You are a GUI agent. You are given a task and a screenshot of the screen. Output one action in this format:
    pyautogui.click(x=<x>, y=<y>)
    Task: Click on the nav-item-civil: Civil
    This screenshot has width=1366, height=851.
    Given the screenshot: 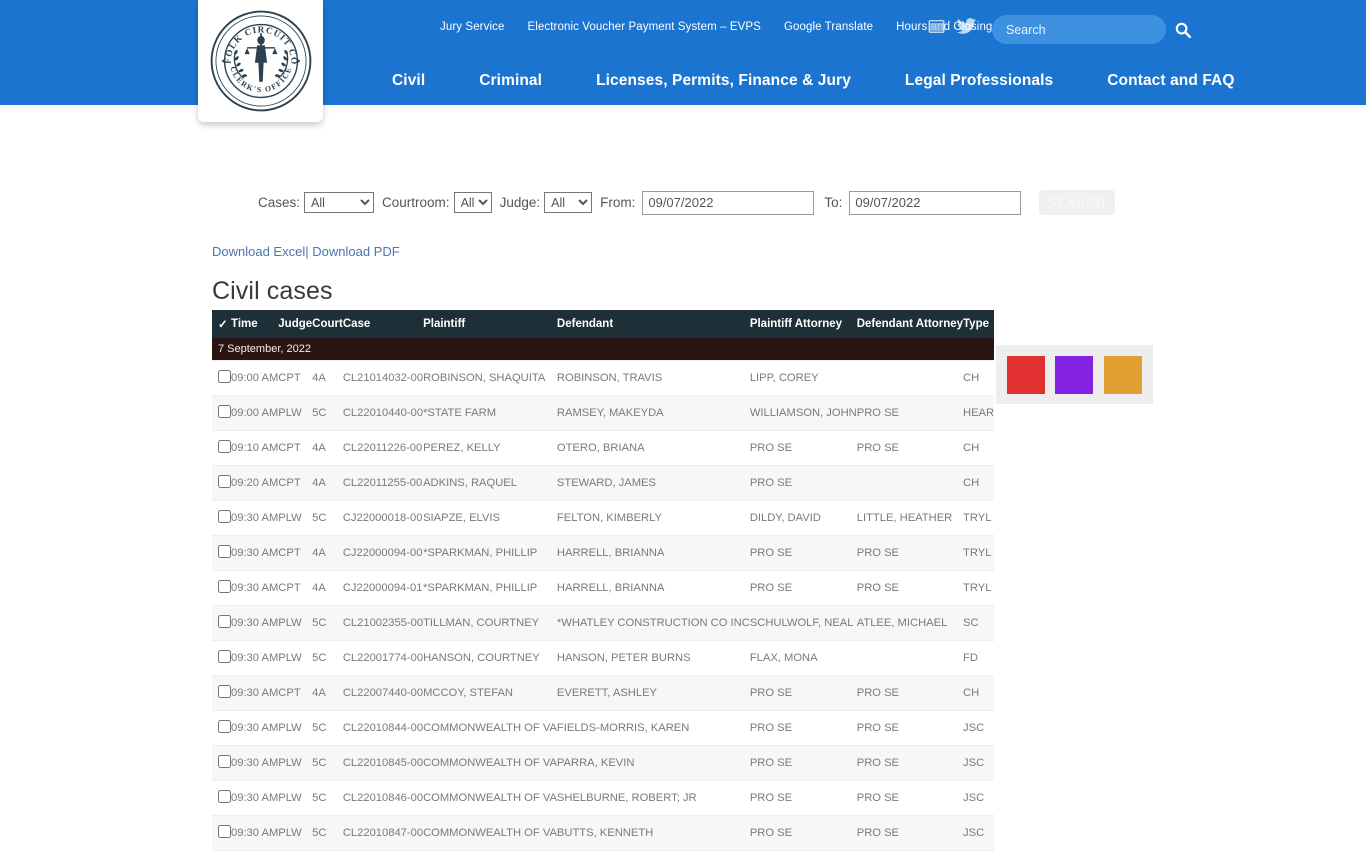 What is the action you would take?
    pyautogui.click(x=408, y=81)
    